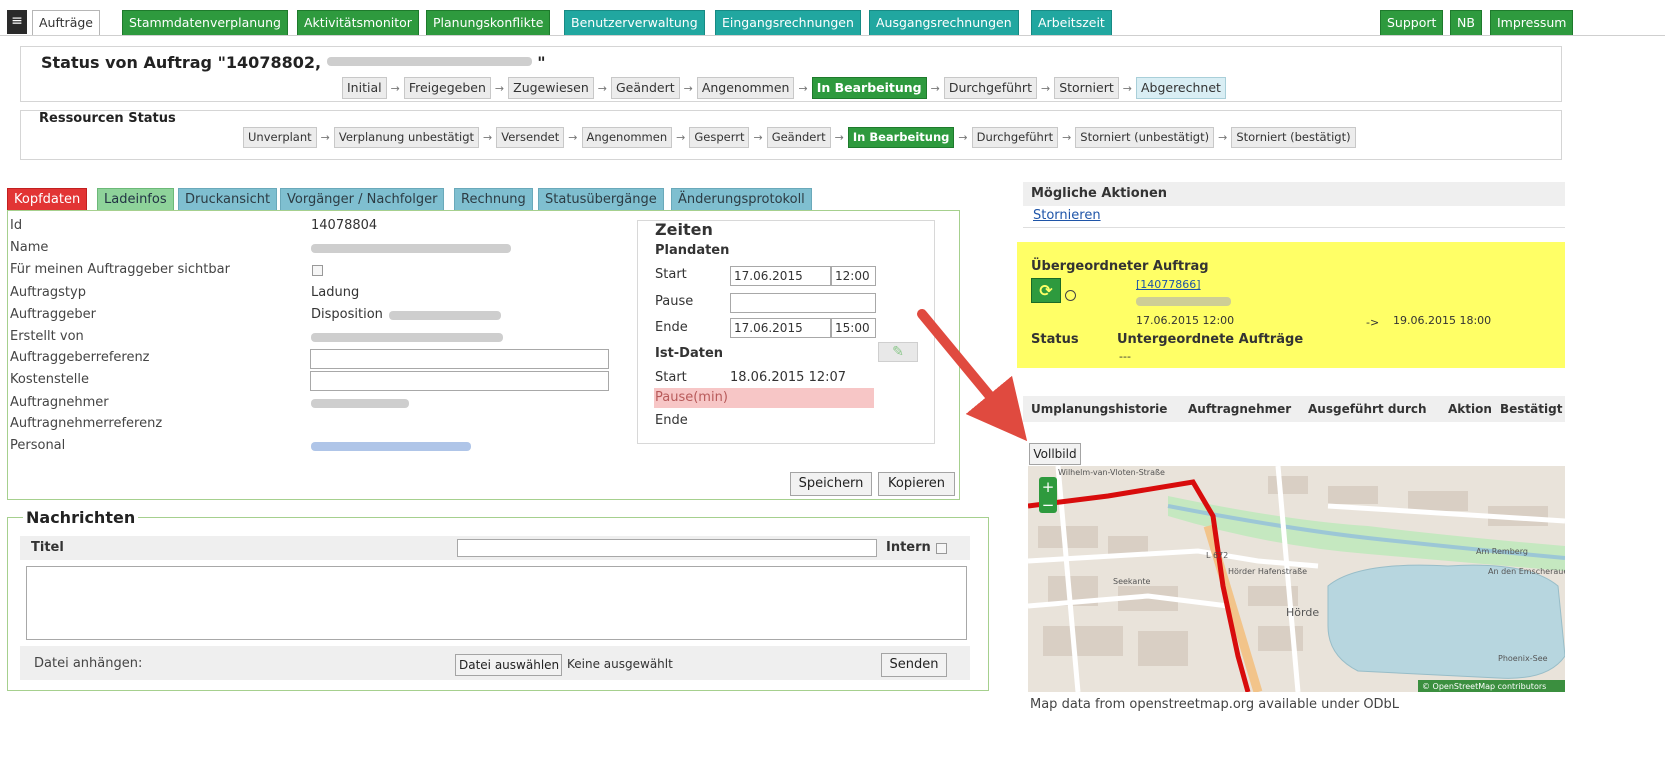 This screenshot has width=1665, height=766. Describe the element at coordinates (853, 328) in the screenshot. I see `plan-end-time-input` at that location.